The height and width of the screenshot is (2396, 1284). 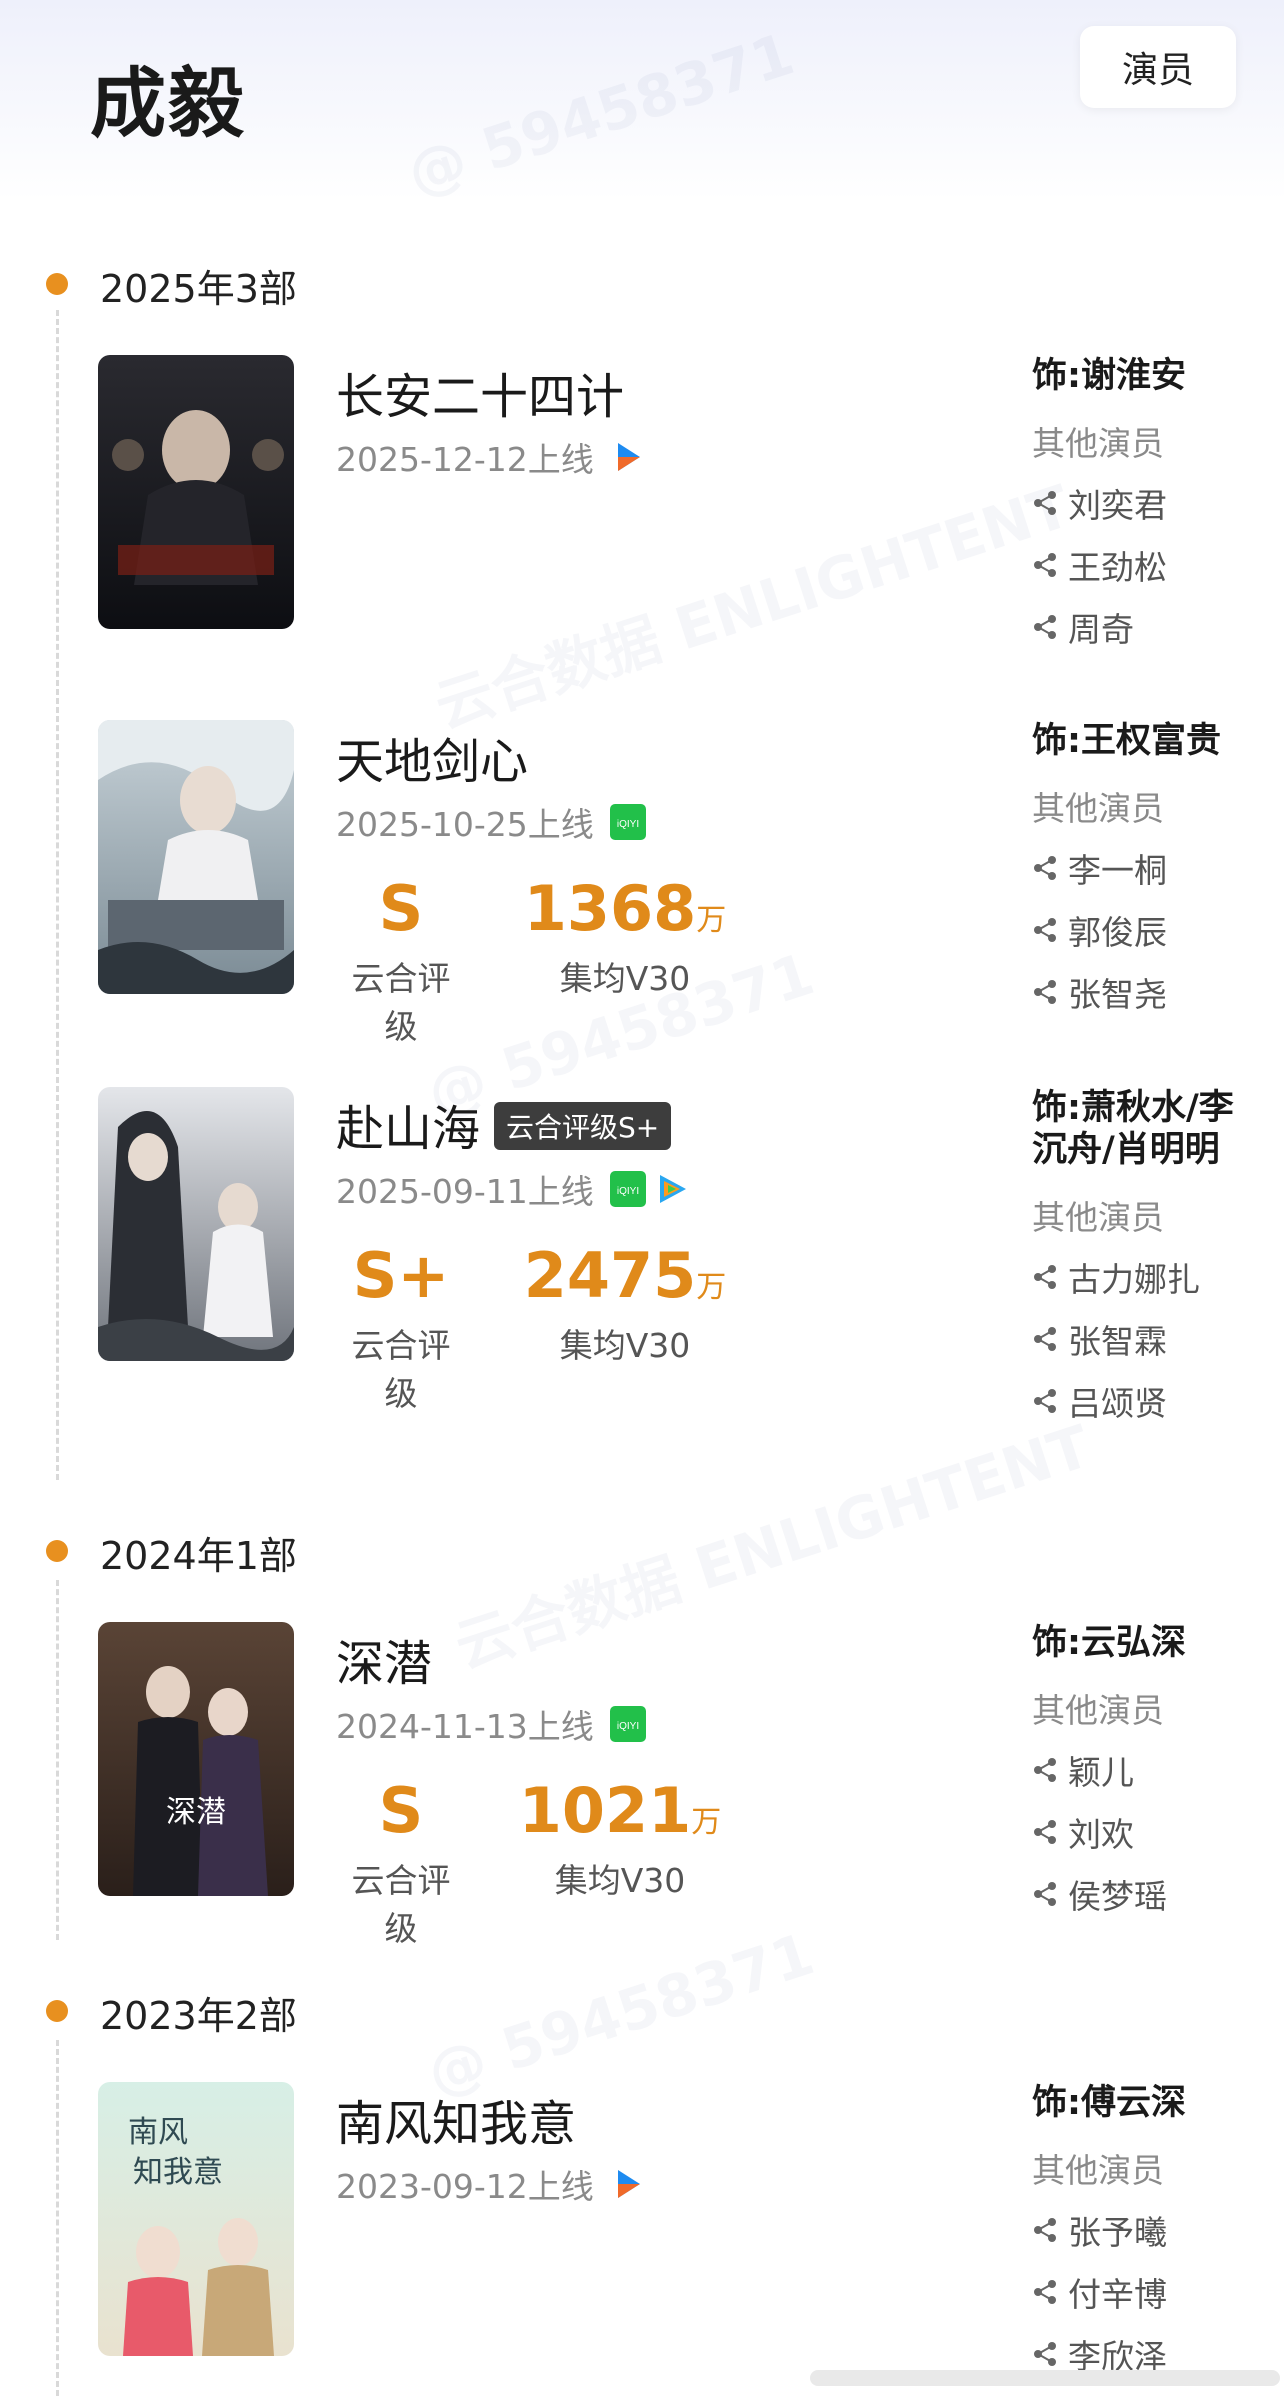 I want to click on cast-column: 饰:傅云深 其他演员 张予曦 付辛博 李欣泽, so click(x=1147, y=2230).